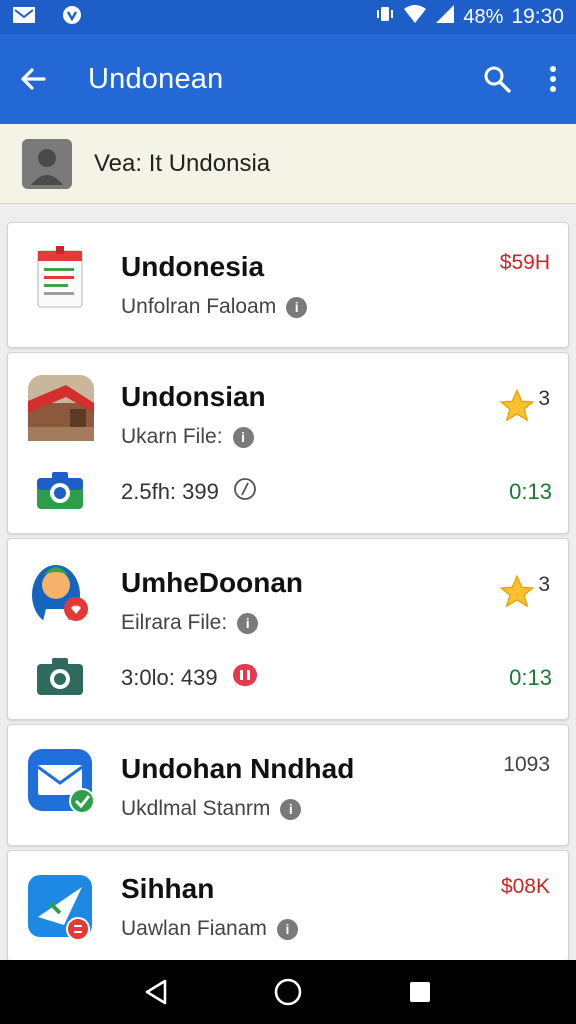  I want to click on account-banner: Vea: It Undonsia, so click(288, 164).